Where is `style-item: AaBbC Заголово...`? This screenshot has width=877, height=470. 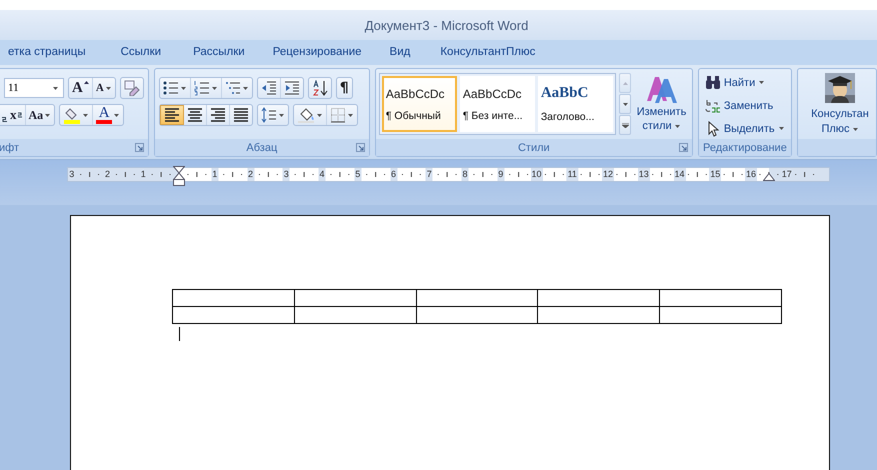 style-item: AaBbC Заголово... is located at coordinates (575, 104).